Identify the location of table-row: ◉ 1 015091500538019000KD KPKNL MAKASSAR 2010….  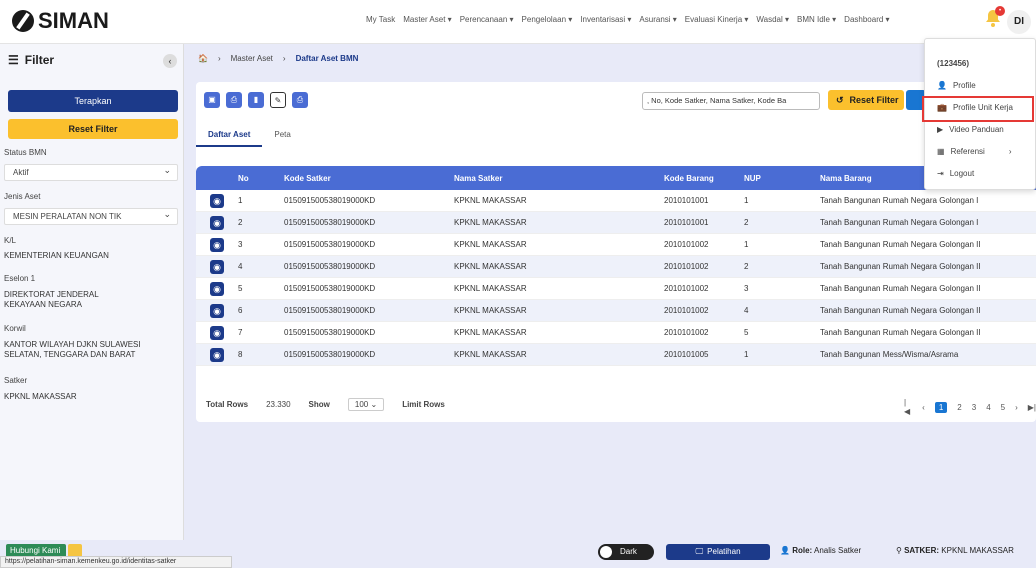
(616, 201).